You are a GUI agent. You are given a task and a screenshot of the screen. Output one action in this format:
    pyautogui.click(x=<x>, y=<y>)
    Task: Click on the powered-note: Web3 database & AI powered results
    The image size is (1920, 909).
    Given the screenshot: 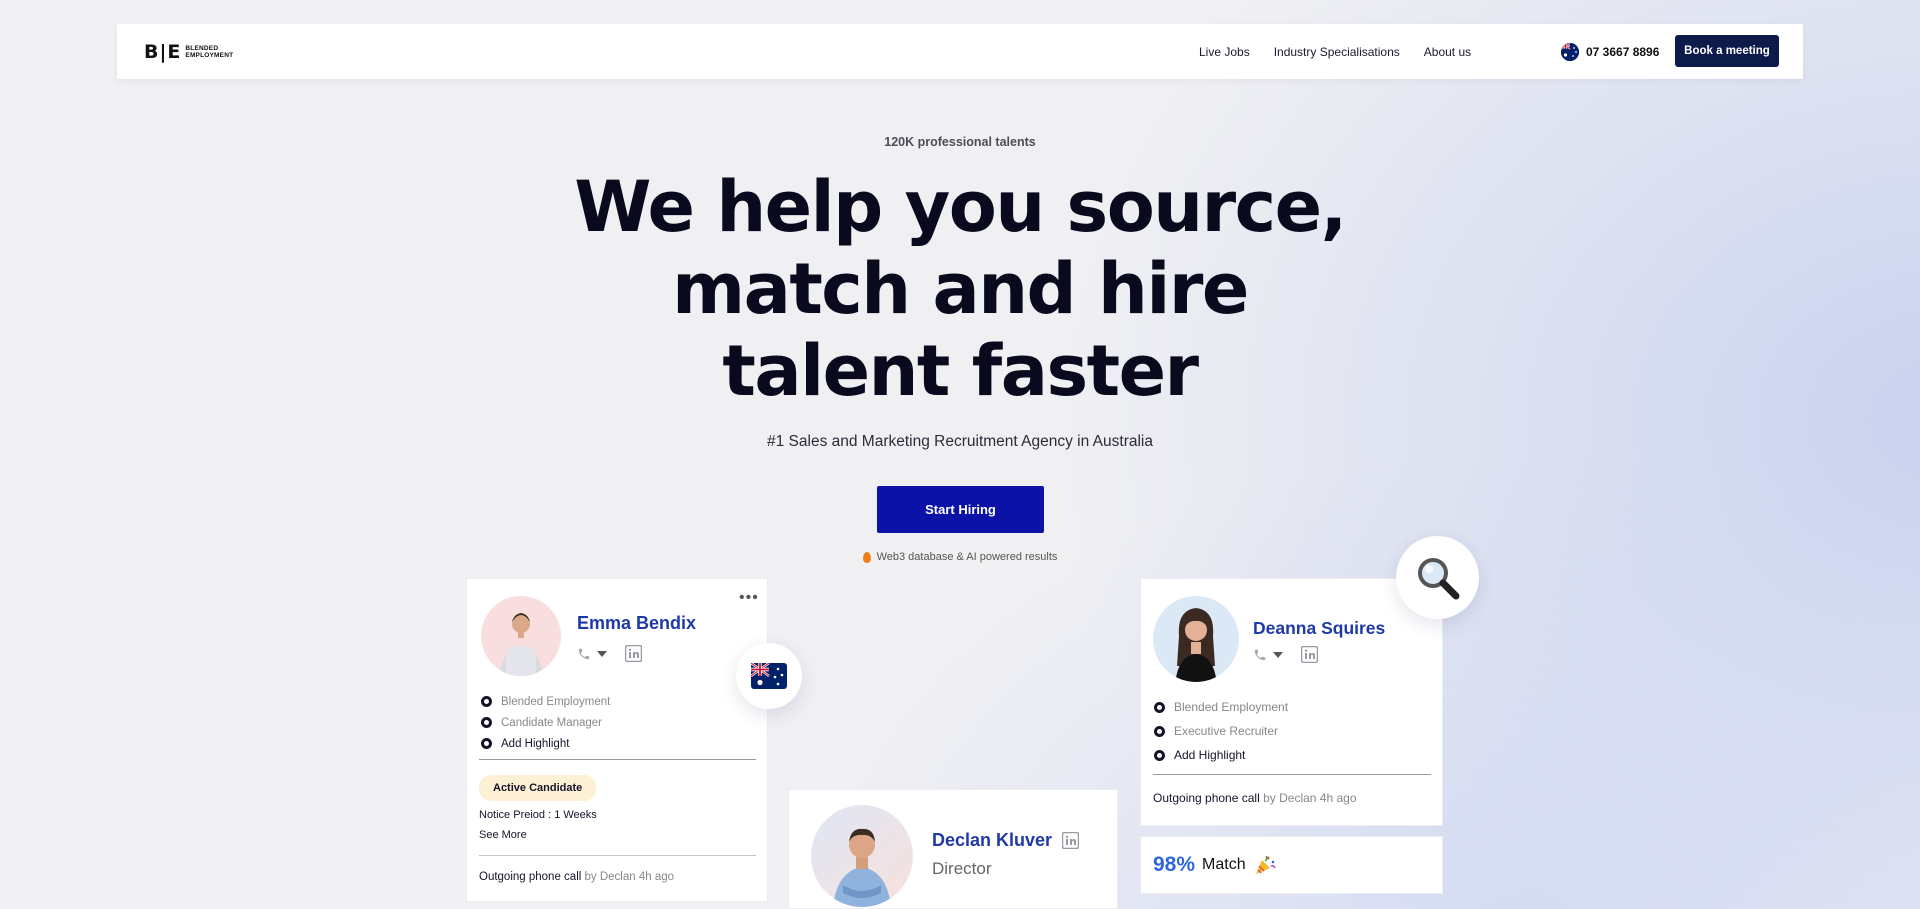 What is the action you would take?
    pyautogui.click(x=960, y=557)
    